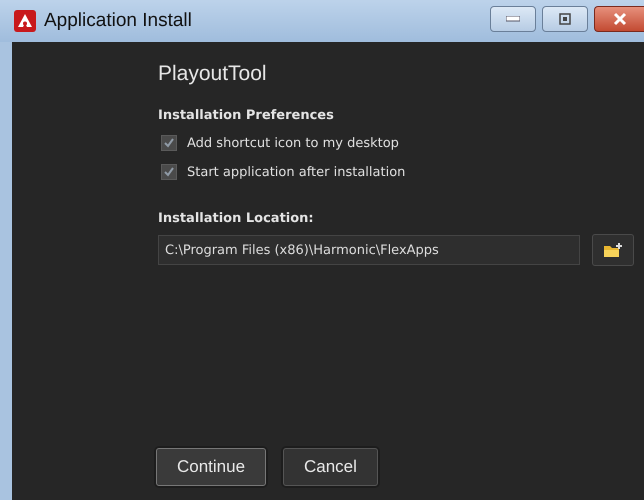 The image size is (644, 500). I want to click on maximize-icon, so click(565, 19).